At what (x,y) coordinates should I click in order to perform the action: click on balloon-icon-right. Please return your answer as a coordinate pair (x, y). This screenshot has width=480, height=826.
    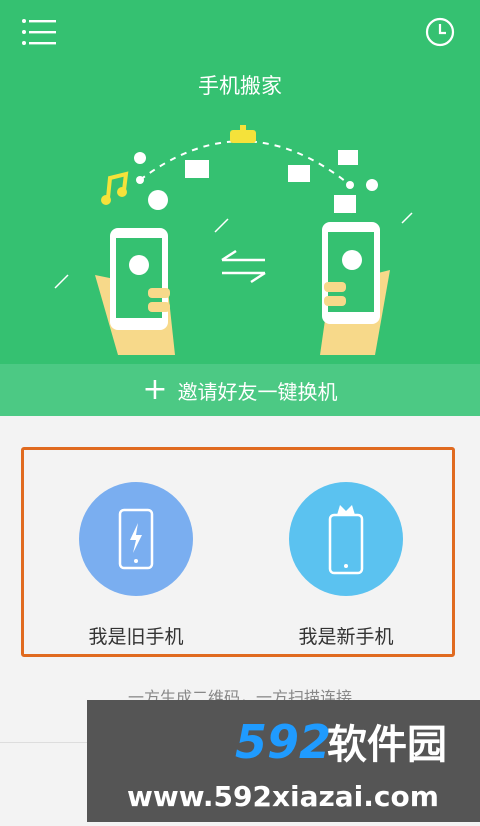
    Looking at the image, I should click on (372, 185).